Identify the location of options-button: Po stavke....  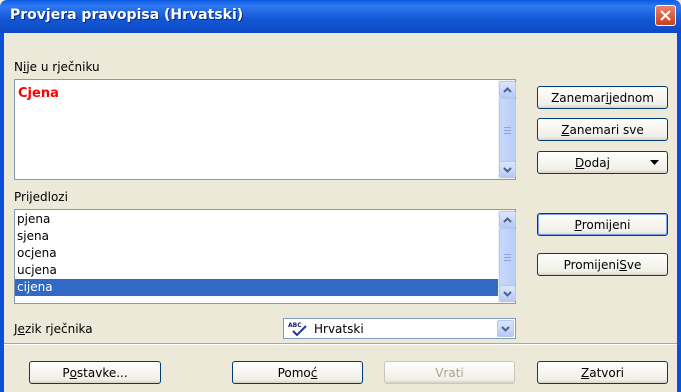
(95, 372).